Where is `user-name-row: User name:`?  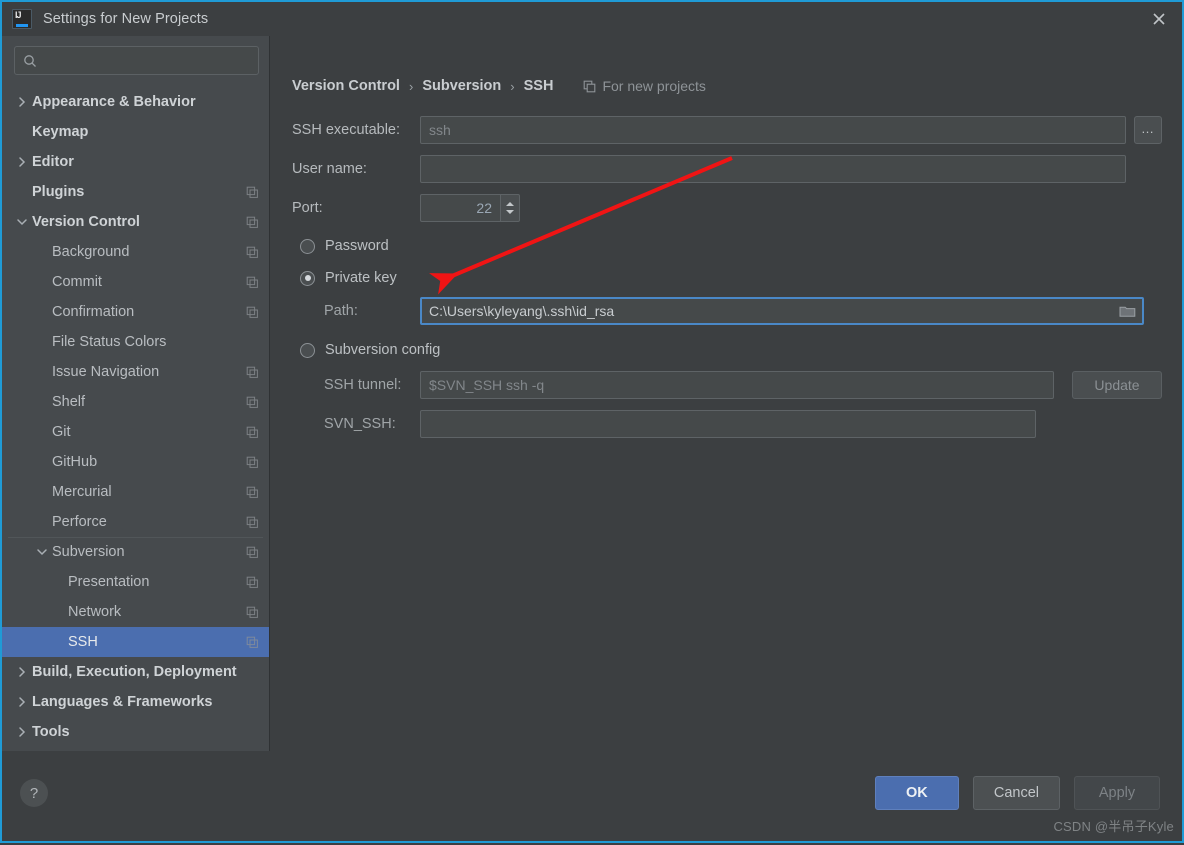
user-name-row: User name: is located at coordinates (727, 169).